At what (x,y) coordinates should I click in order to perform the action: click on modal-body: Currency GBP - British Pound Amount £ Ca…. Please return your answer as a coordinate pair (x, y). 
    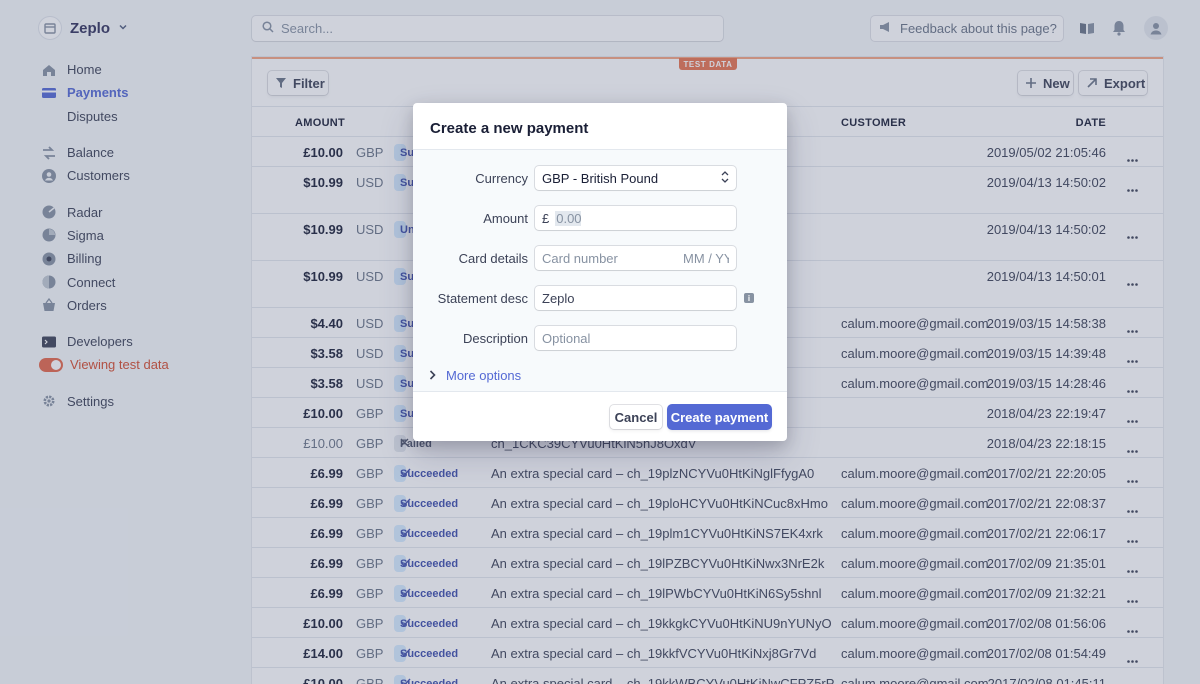
    Looking at the image, I should click on (600, 270).